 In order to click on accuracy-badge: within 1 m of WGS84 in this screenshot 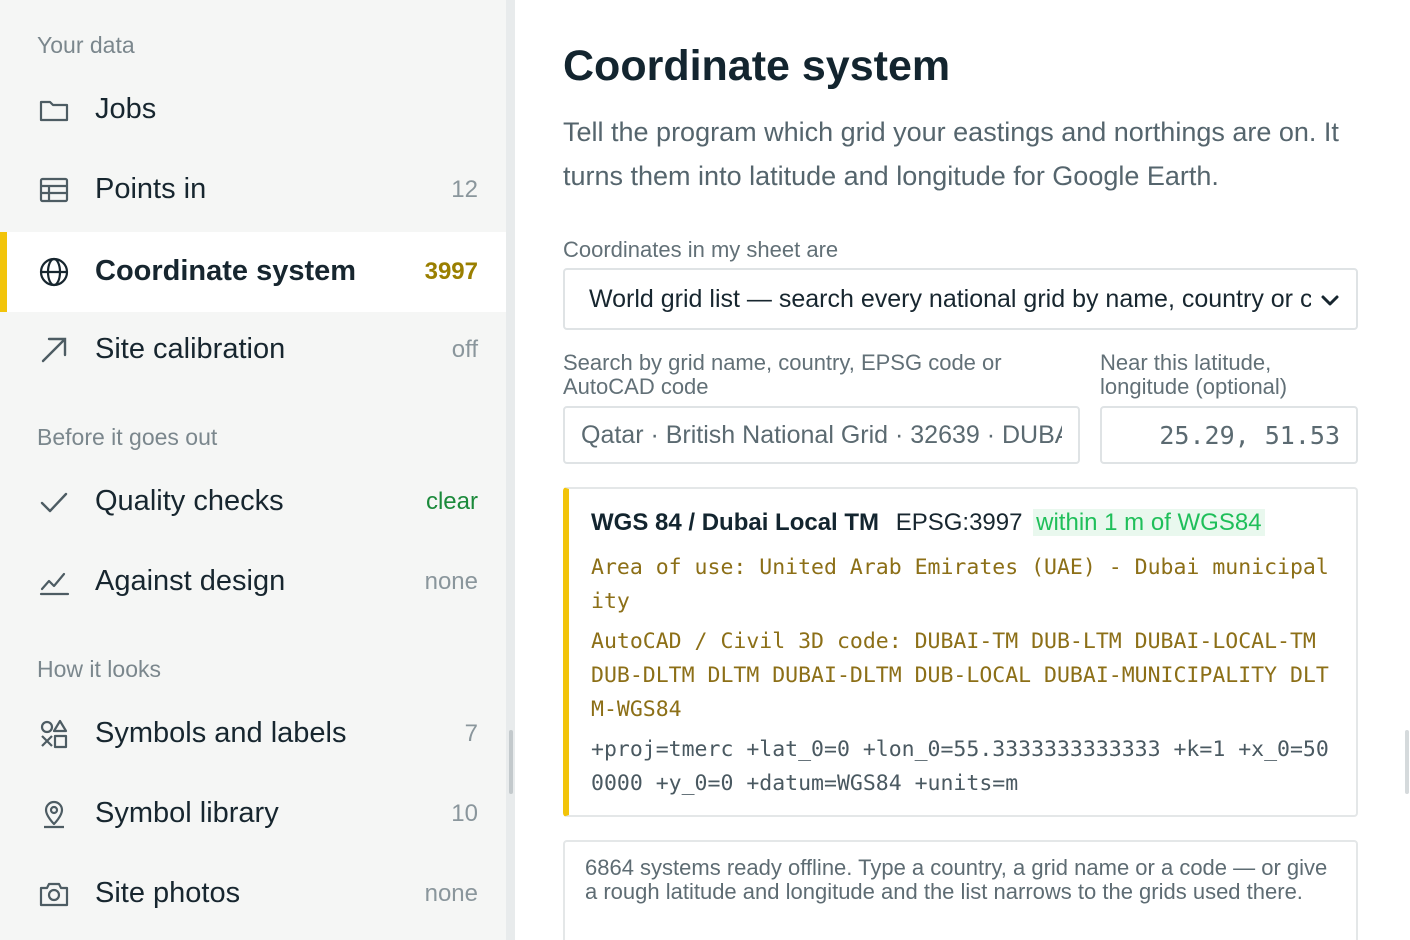, I will do `click(1149, 522)`.